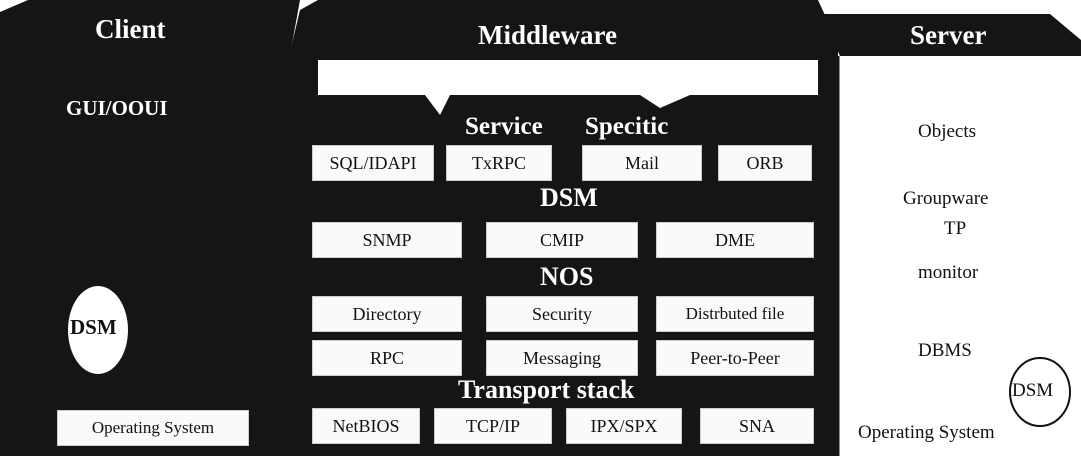 The height and width of the screenshot is (456, 1081). What do you see at coordinates (948, 35) in the screenshot?
I see `server-header: Server` at bounding box center [948, 35].